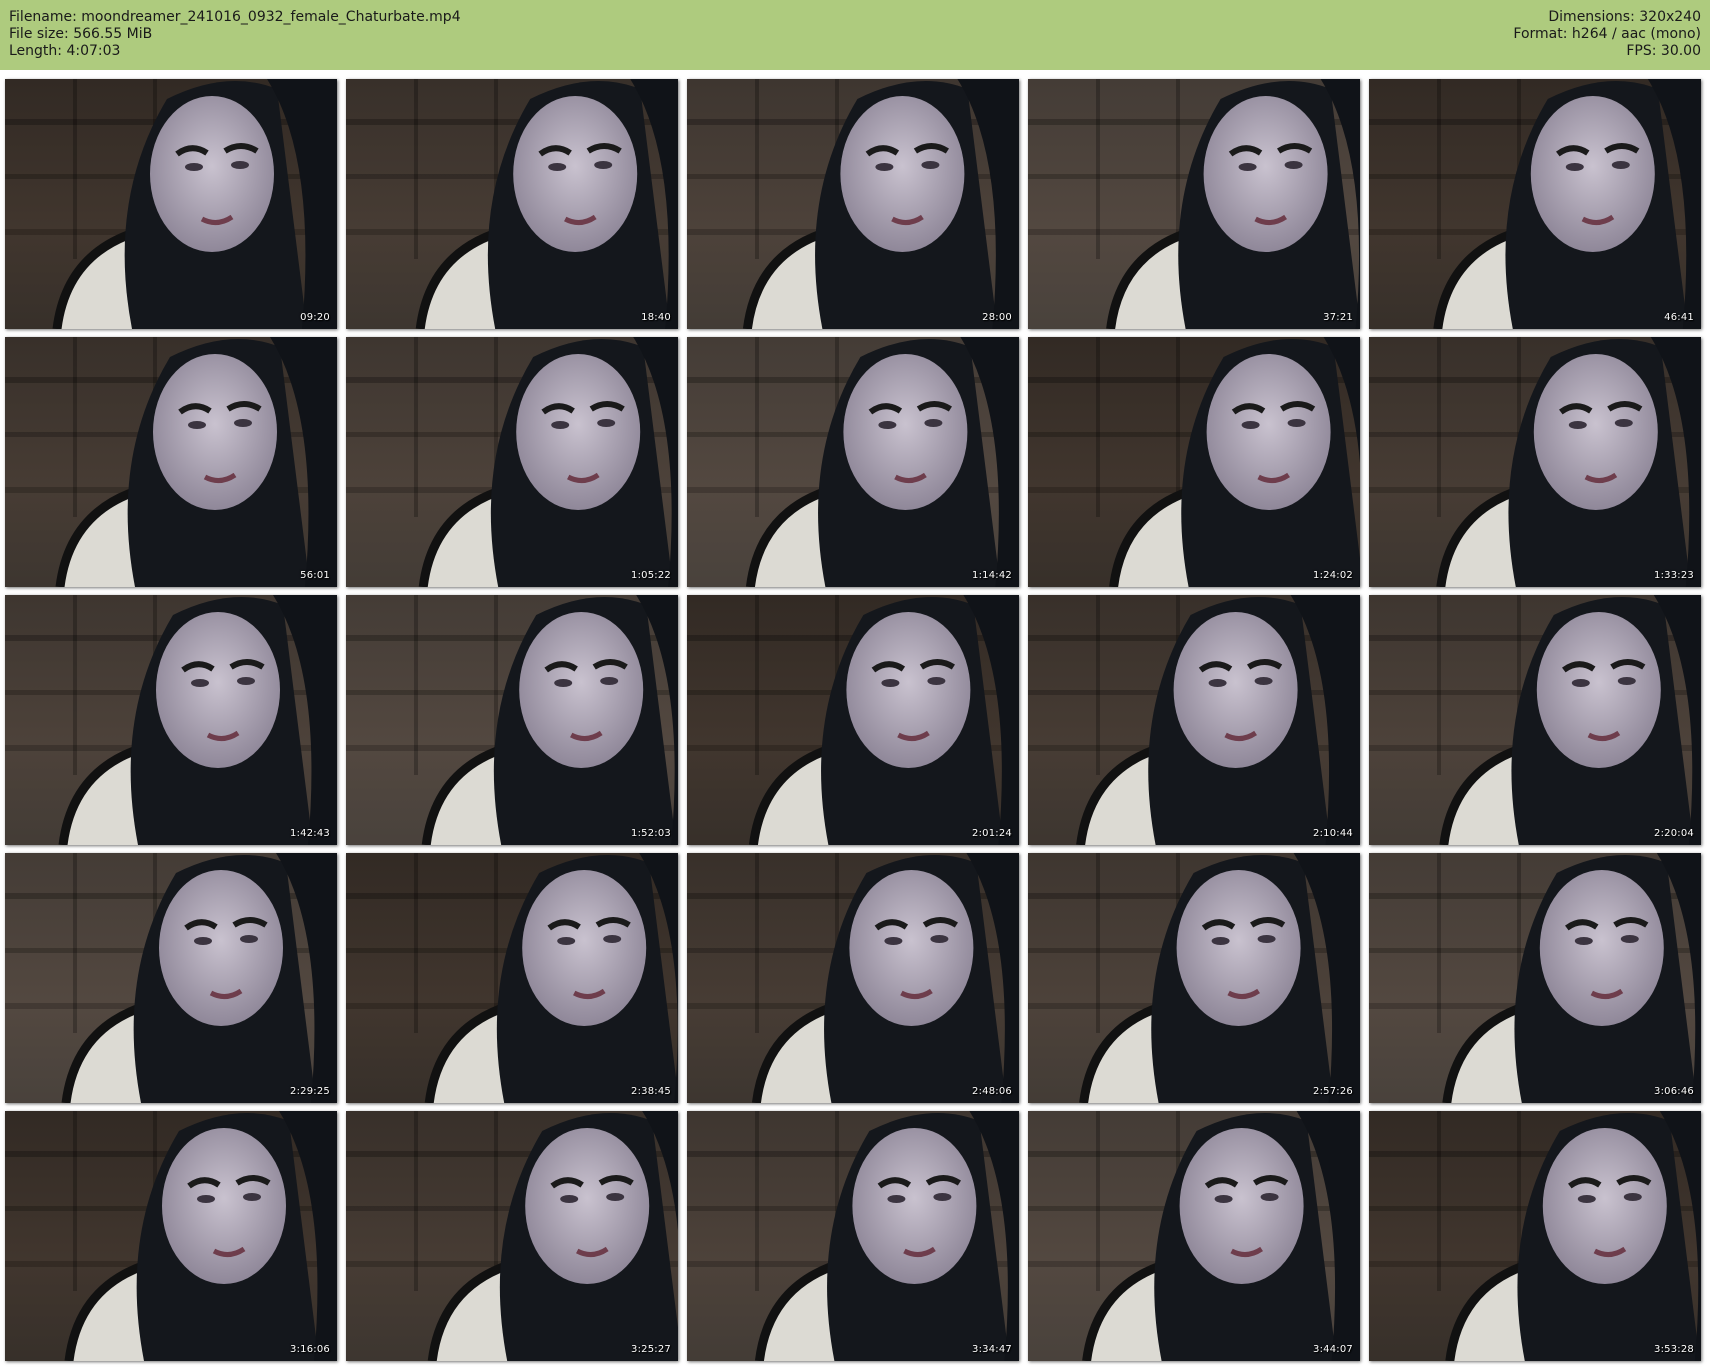 The image size is (1710, 1370). I want to click on video-thumbnail: 2:38:45, so click(512, 978).